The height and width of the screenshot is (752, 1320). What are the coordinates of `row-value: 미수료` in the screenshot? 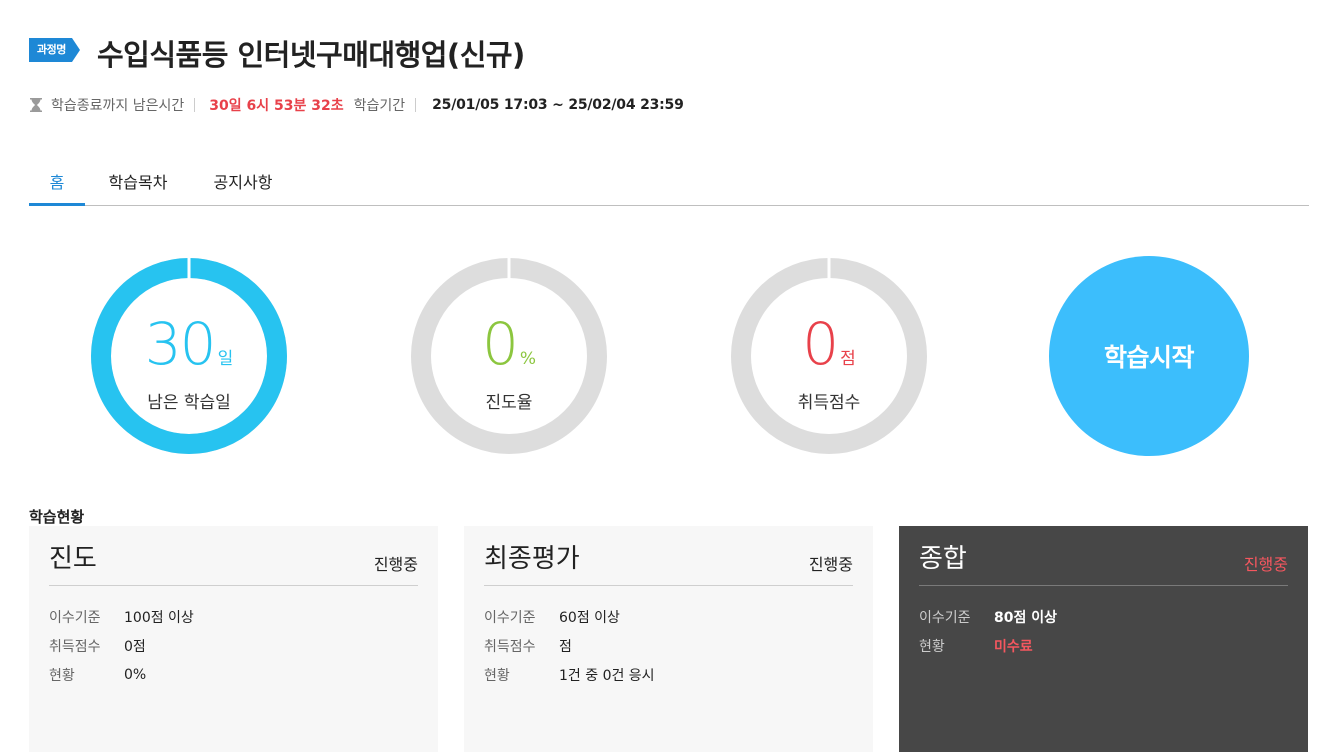 It's located at (1013, 646).